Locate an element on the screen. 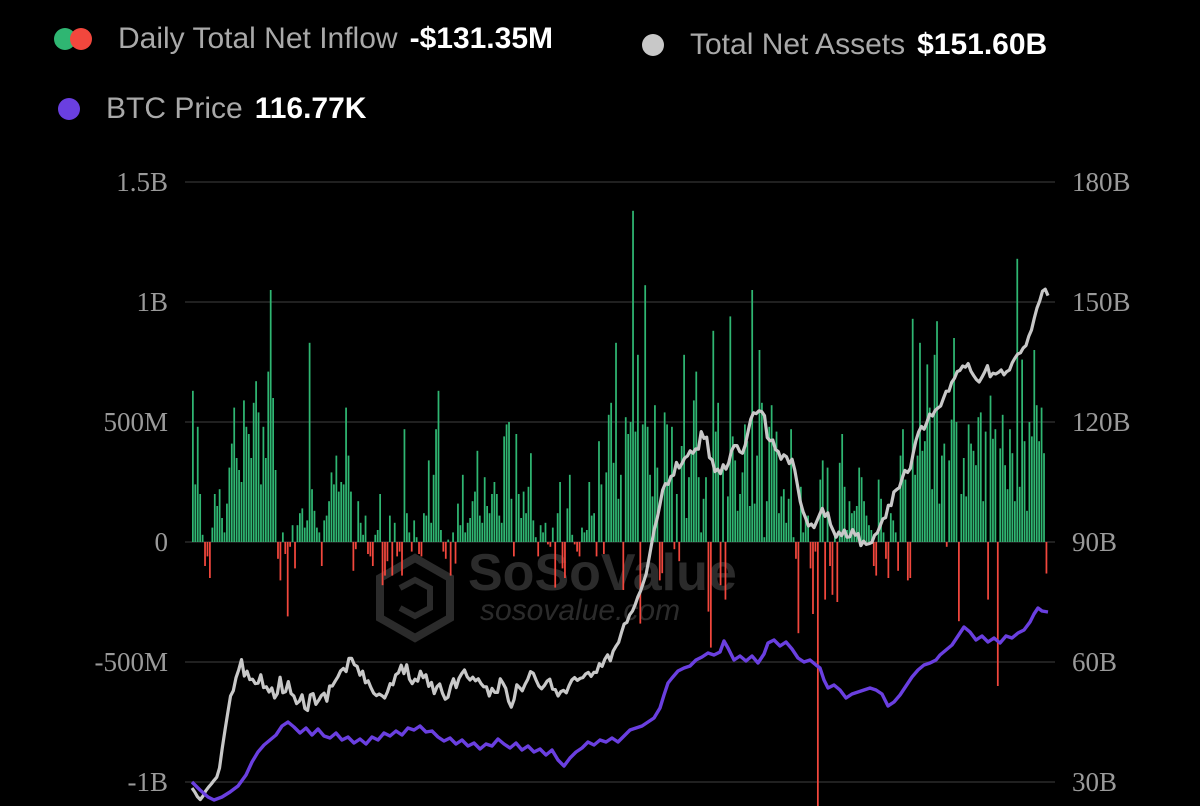  left-tick-label: 1B is located at coordinates (152, 302).